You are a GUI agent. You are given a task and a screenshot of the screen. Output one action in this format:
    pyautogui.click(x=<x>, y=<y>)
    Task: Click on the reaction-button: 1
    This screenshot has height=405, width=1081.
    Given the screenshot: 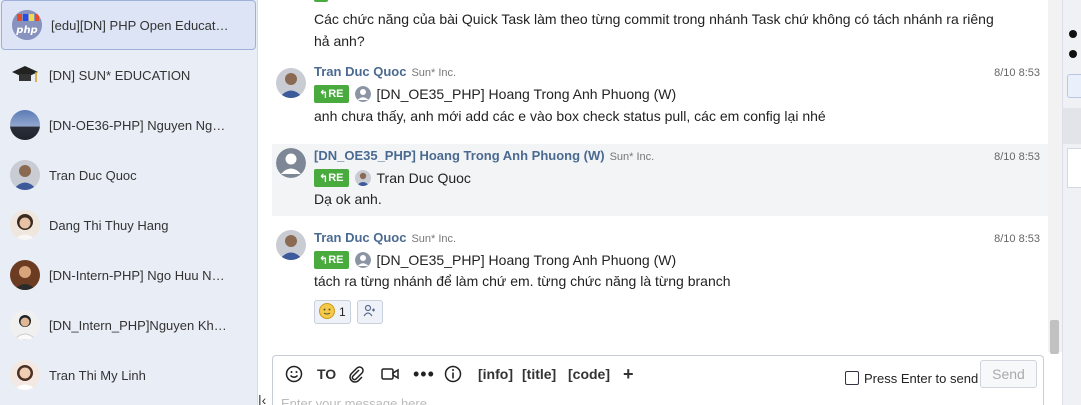 What is the action you would take?
    pyautogui.click(x=332, y=312)
    